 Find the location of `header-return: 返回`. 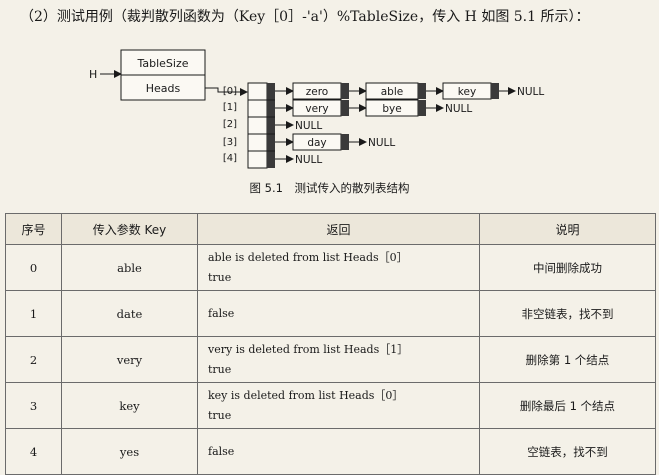

header-return: 返回 is located at coordinates (338, 229).